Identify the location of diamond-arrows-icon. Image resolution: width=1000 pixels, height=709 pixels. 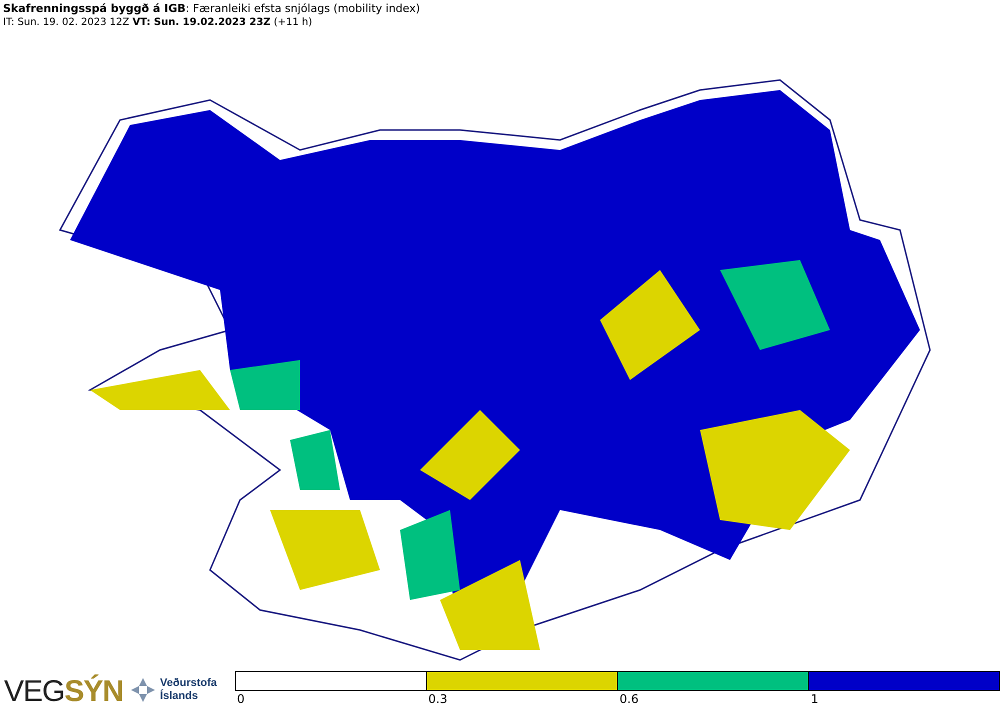
(143, 690).